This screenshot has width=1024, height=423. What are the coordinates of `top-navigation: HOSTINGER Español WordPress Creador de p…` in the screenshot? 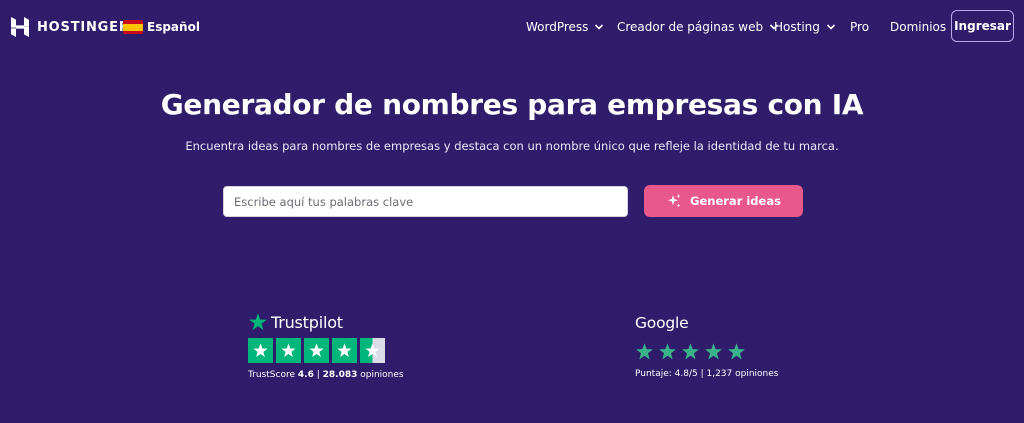 It's located at (512, 27).